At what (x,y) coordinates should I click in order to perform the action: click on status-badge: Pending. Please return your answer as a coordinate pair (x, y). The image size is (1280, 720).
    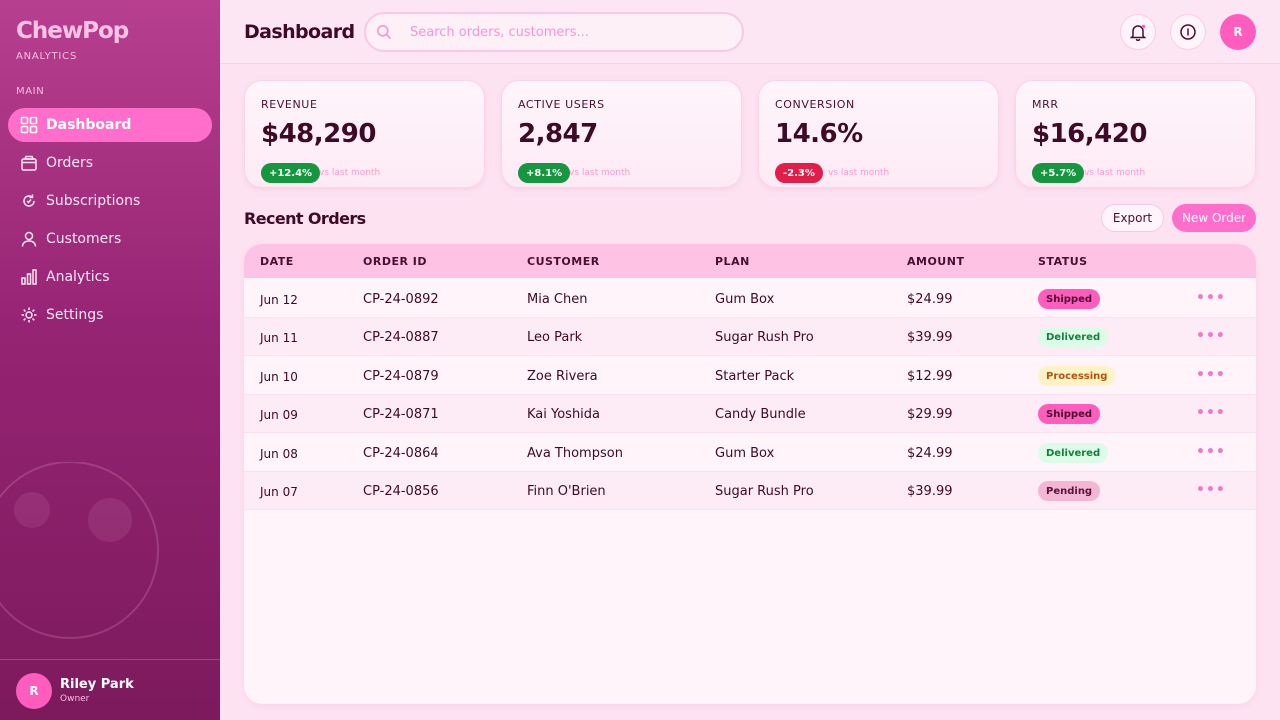
    Looking at the image, I should click on (1069, 491).